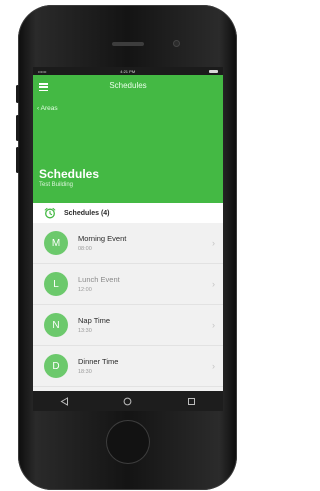  Describe the element at coordinates (42, 71) in the screenshot. I see `carrier-signal: ••••••` at that location.